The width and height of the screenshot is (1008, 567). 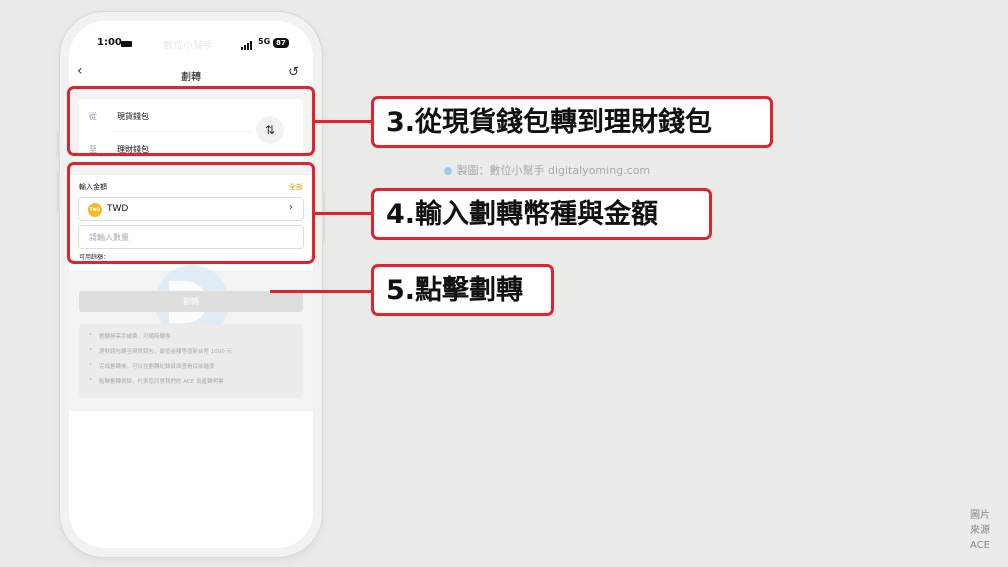 I want to click on note-item: 劃轉無需手續費，可隨時轉換, so click(x=191, y=339).